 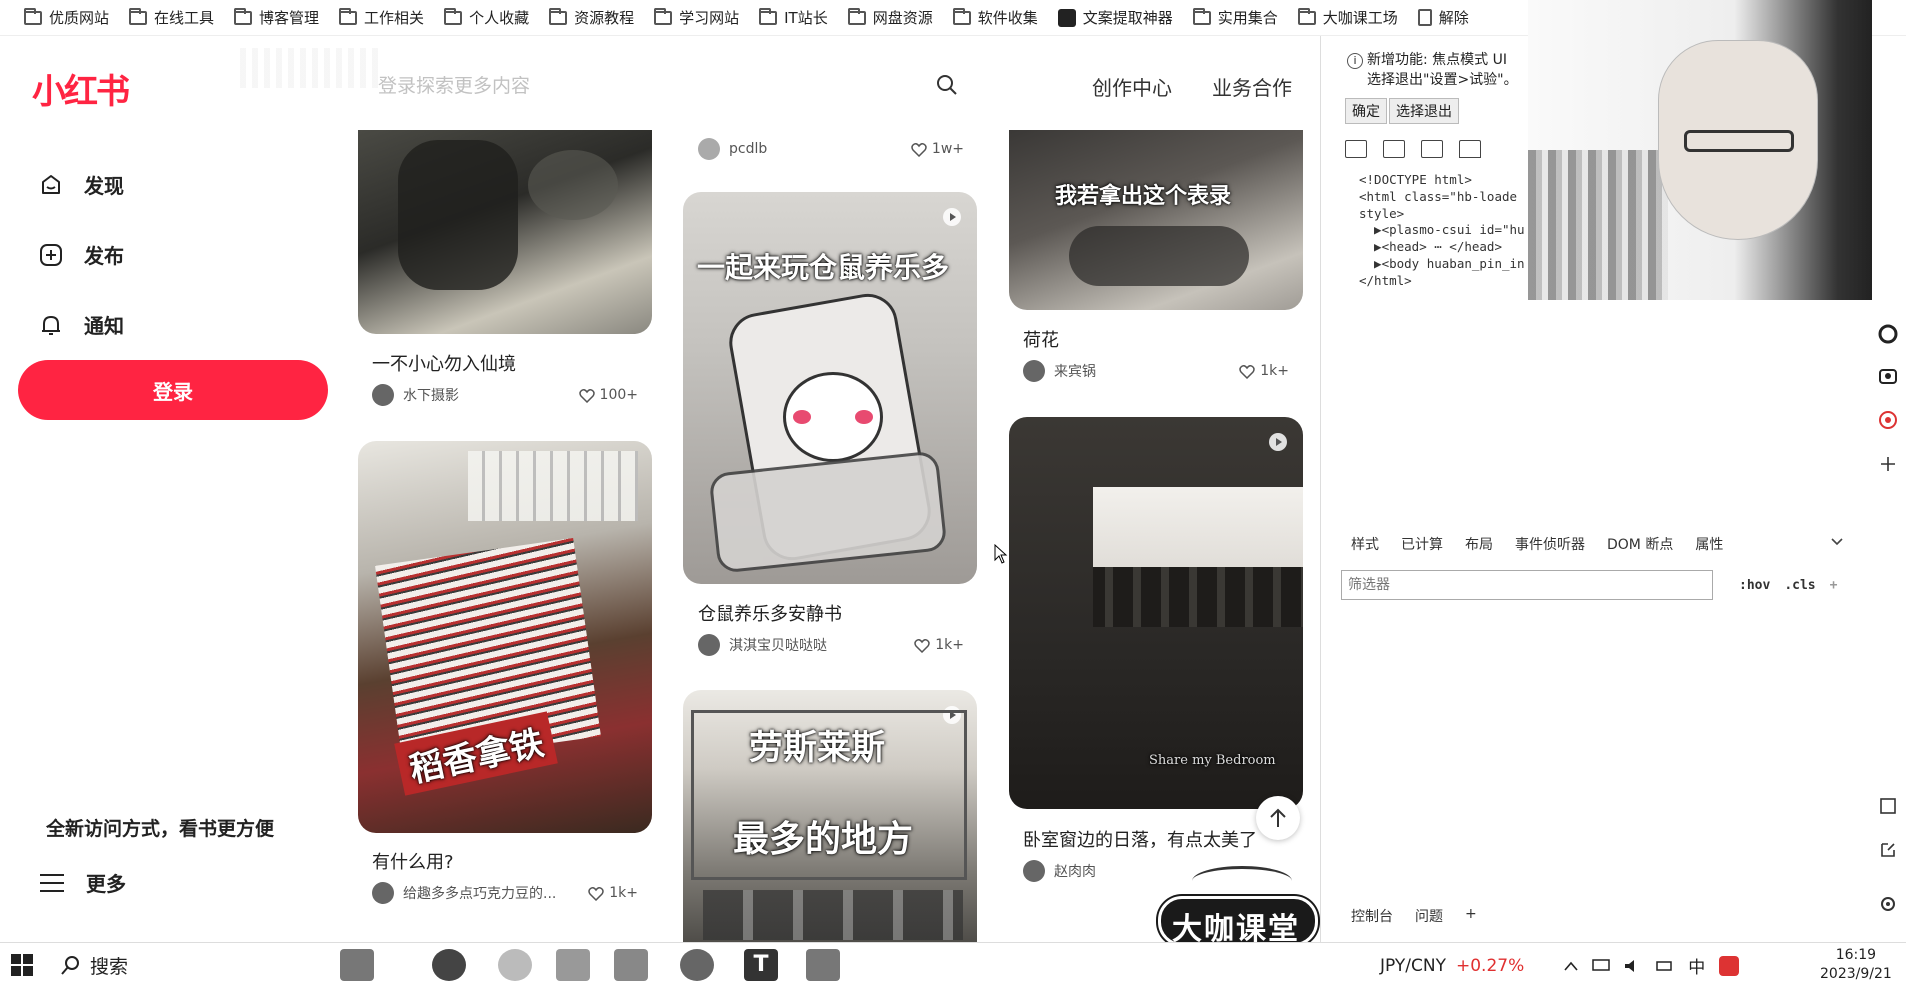 I want to click on devtools-tab: 事件侦听器, so click(x=1550, y=544).